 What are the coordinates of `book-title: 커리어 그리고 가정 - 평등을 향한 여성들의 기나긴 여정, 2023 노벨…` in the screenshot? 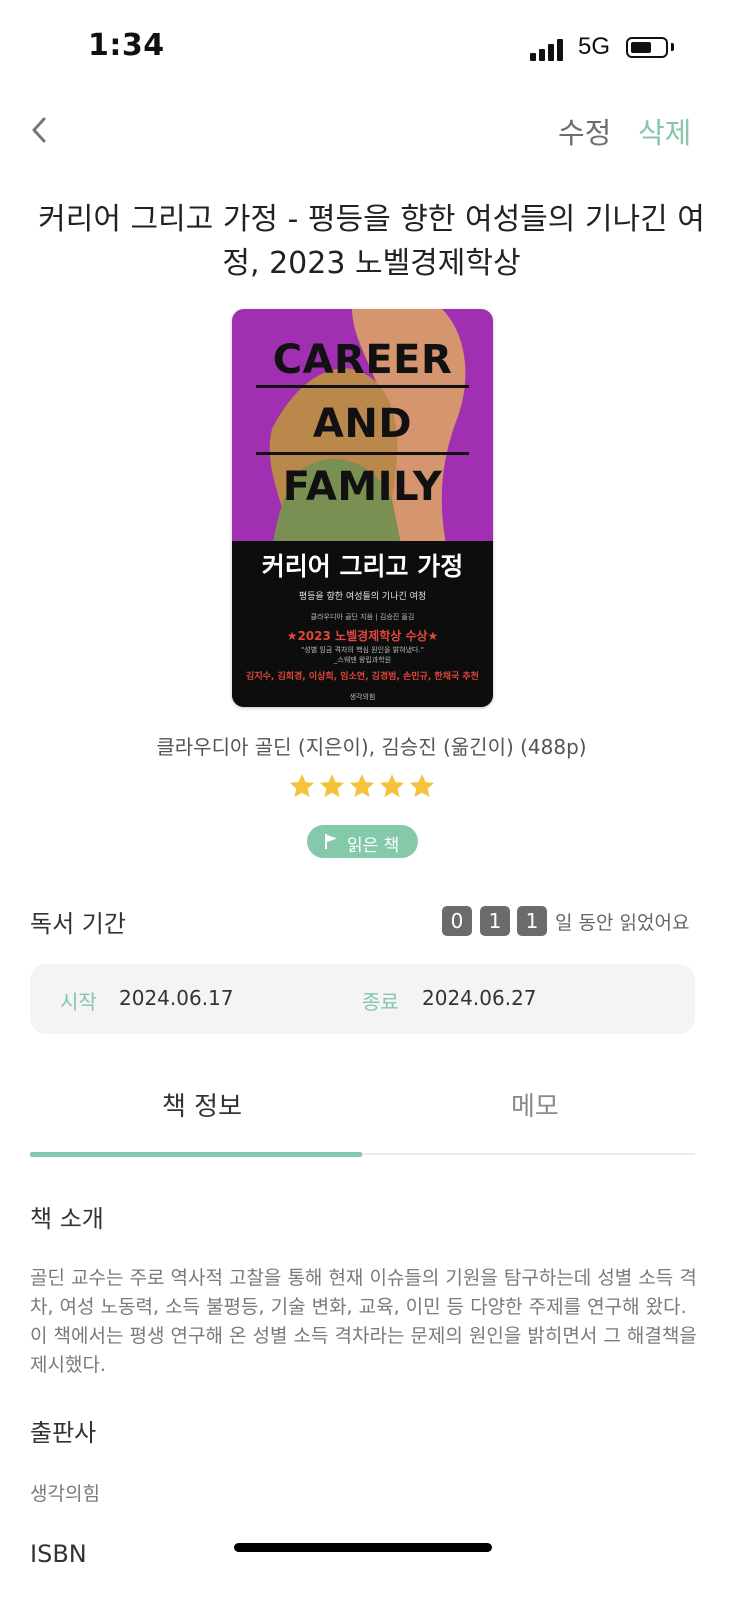 It's located at (371, 241).